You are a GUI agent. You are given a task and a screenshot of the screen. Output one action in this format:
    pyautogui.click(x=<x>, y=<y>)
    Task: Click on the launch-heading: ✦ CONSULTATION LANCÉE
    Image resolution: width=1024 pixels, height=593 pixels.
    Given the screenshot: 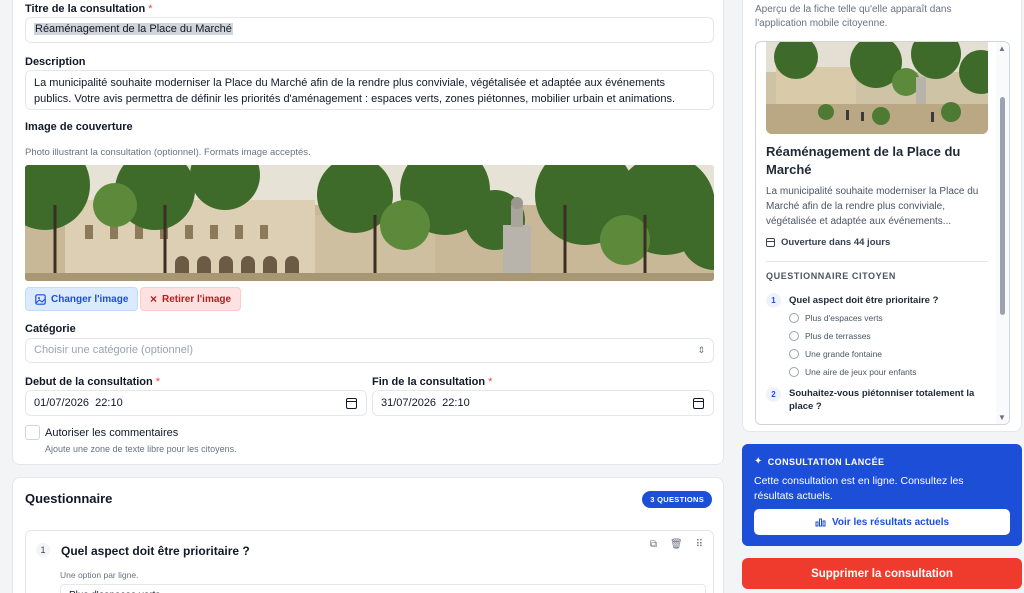 What is the action you would take?
    pyautogui.click(x=819, y=461)
    